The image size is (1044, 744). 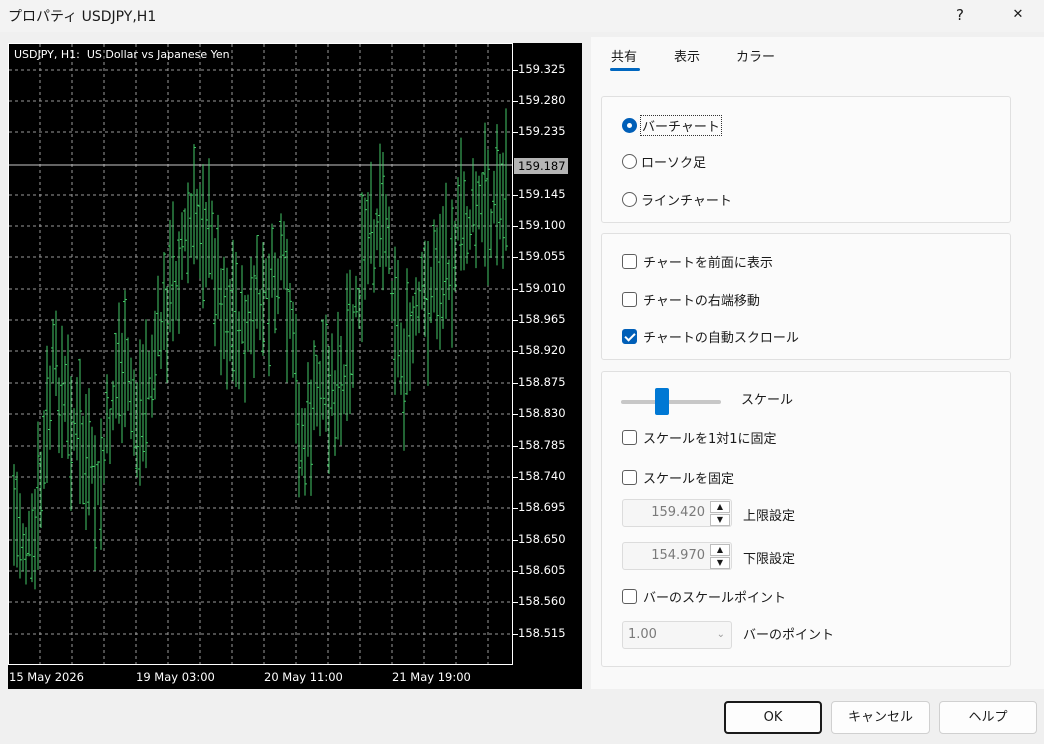 I want to click on points-select: 1.00 ⌄, so click(x=677, y=635).